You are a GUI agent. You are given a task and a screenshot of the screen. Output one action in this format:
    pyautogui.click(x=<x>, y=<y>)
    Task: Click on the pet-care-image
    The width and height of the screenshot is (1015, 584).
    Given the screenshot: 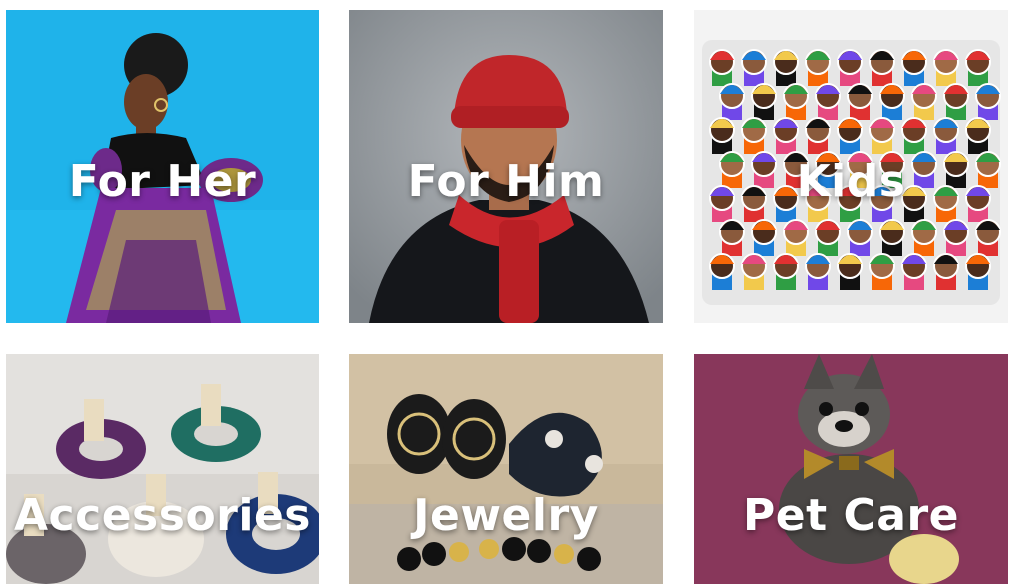 What is the action you would take?
    pyautogui.click(x=851, y=469)
    